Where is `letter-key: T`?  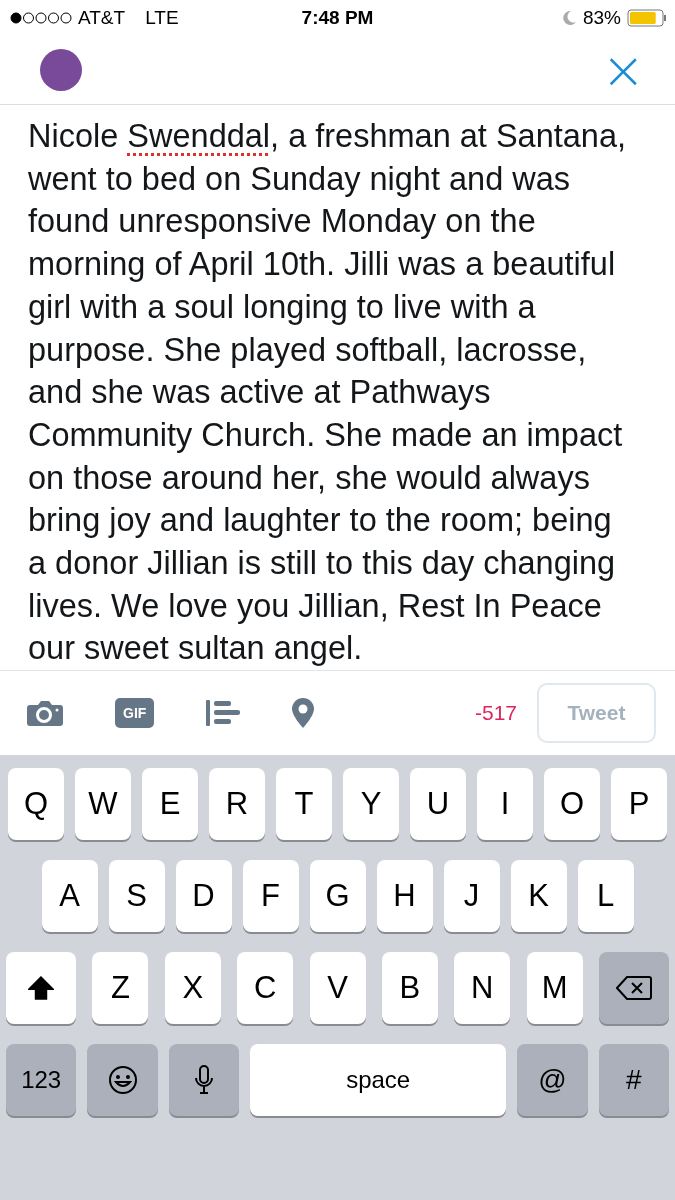
letter-key: T is located at coordinates (304, 804).